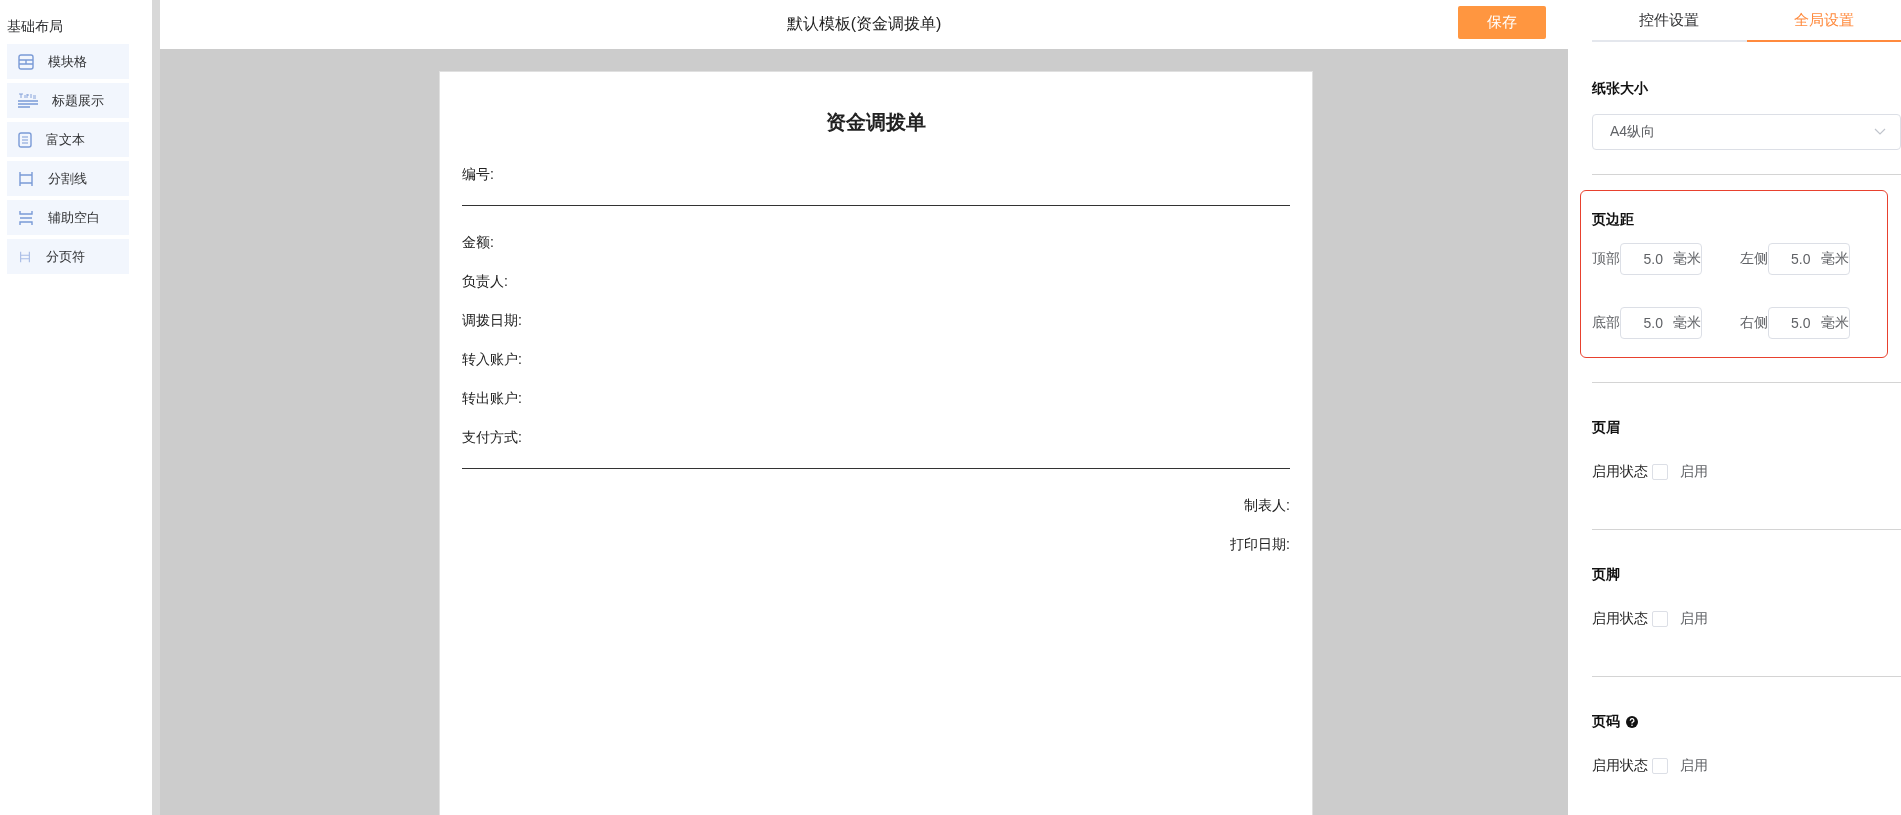 This screenshot has height=815, width=1901. I want to click on field-label: 金额:, so click(478, 243).